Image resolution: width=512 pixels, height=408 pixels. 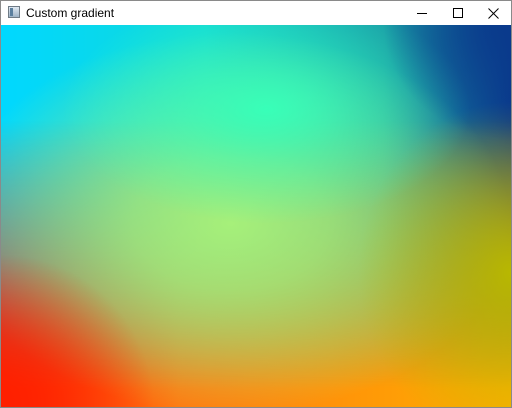 I want to click on minimize-icon, so click(x=422, y=13).